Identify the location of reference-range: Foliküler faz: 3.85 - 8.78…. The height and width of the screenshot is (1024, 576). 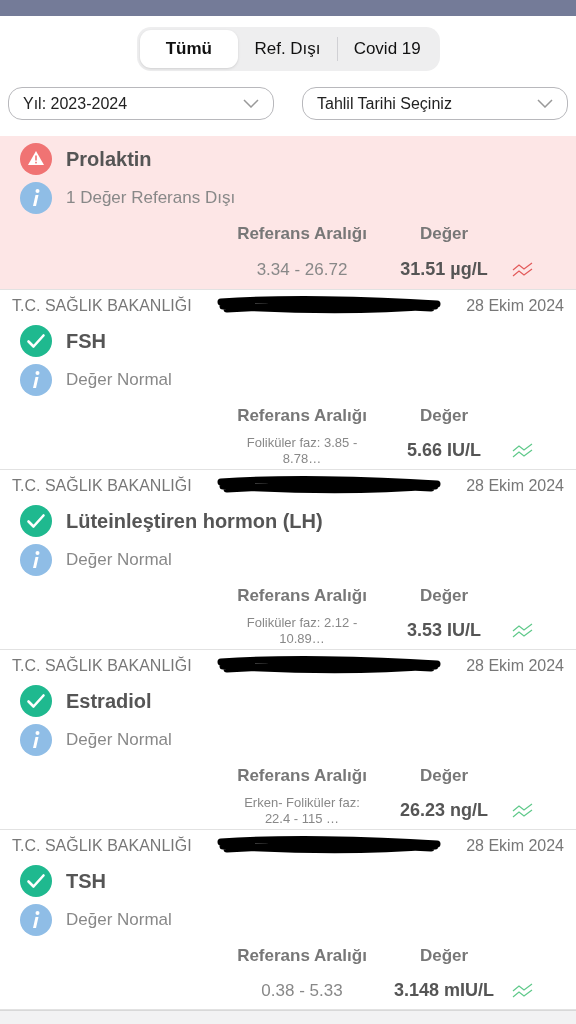
(302, 450).